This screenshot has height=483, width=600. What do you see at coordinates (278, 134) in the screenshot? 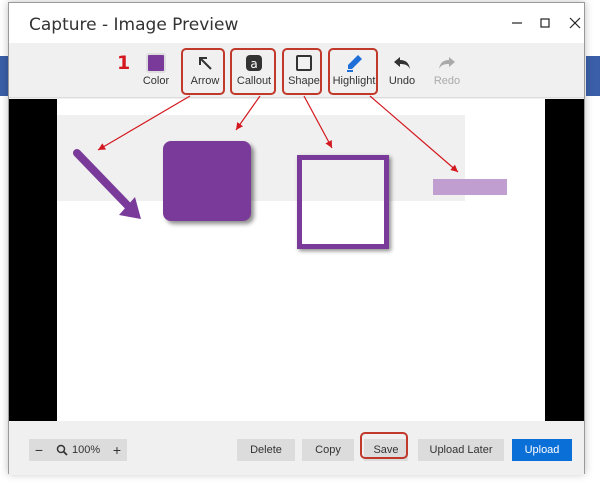
I see `callout-arrows` at bounding box center [278, 134].